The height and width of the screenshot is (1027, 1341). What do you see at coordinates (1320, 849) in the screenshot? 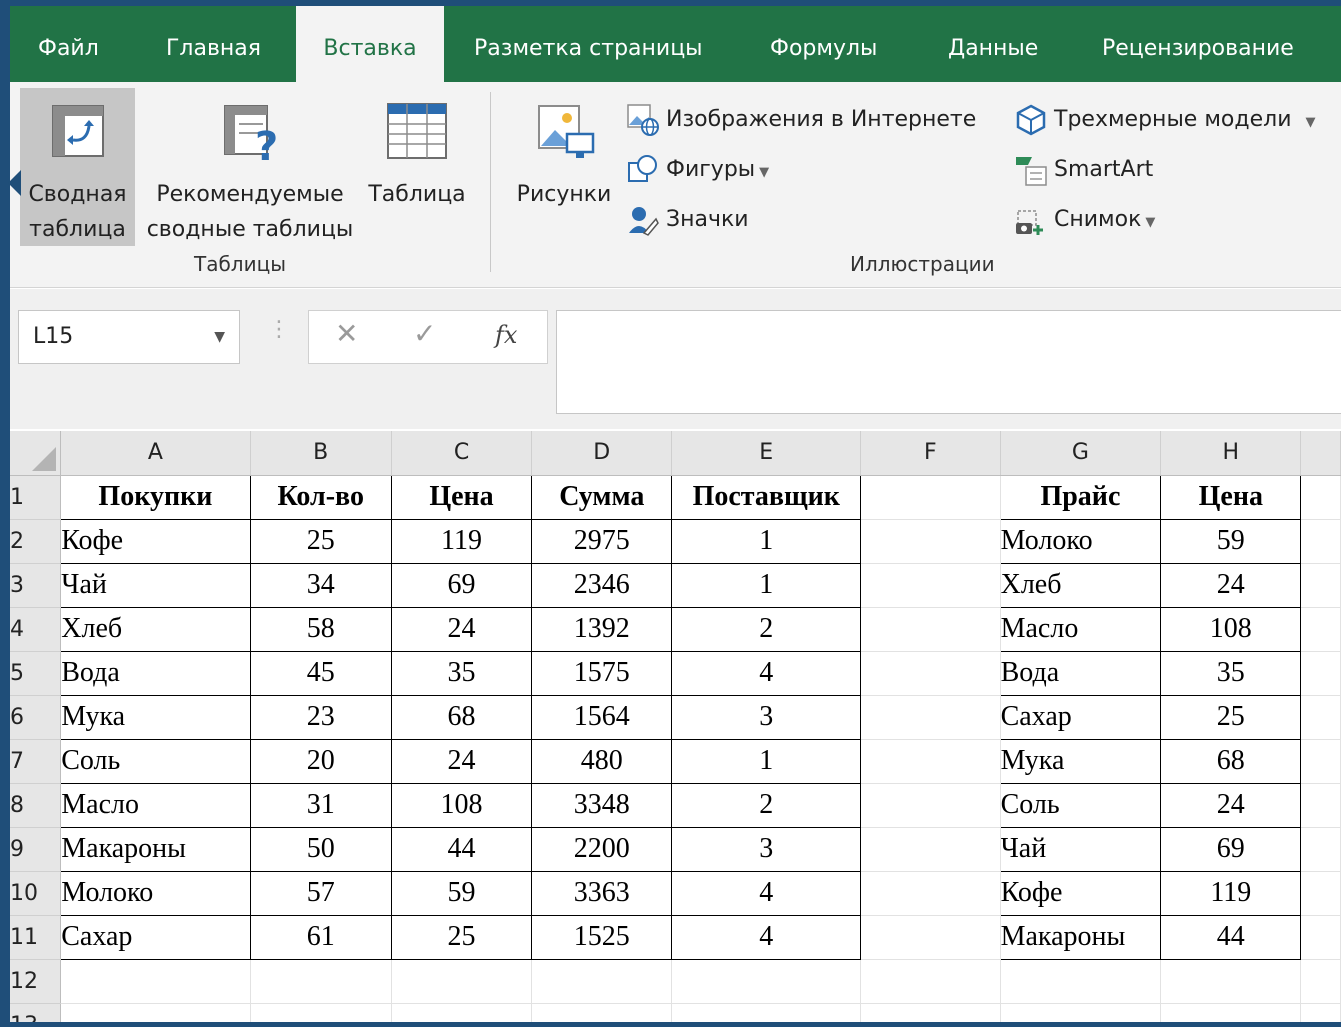
I see `cell-i9` at bounding box center [1320, 849].